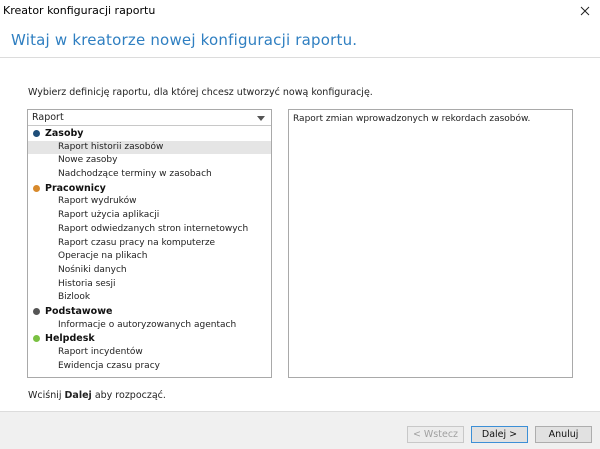 This screenshot has height=449, width=600. What do you see at coordinates (149, 312) in the screenshot?
I see `group-header: Podstawowe` at bounding box center [149, 312].